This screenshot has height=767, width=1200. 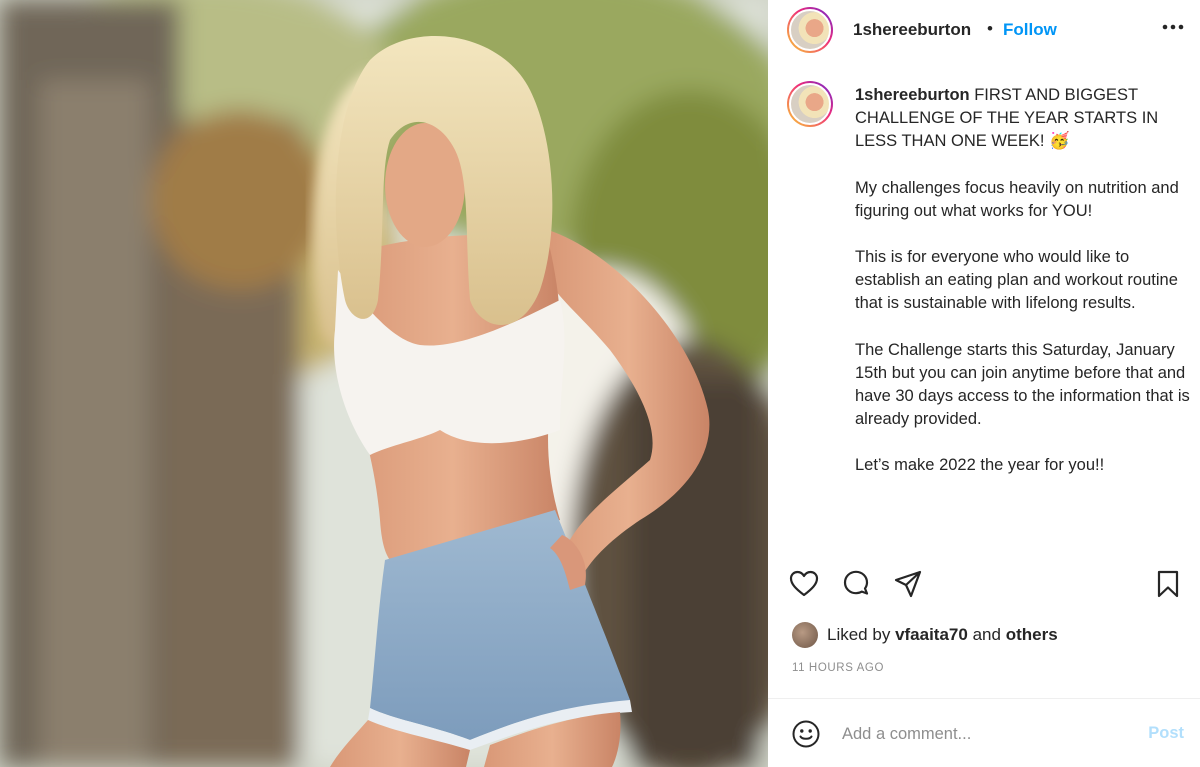 I want to click on action-bar, so click(x=988, y=584).